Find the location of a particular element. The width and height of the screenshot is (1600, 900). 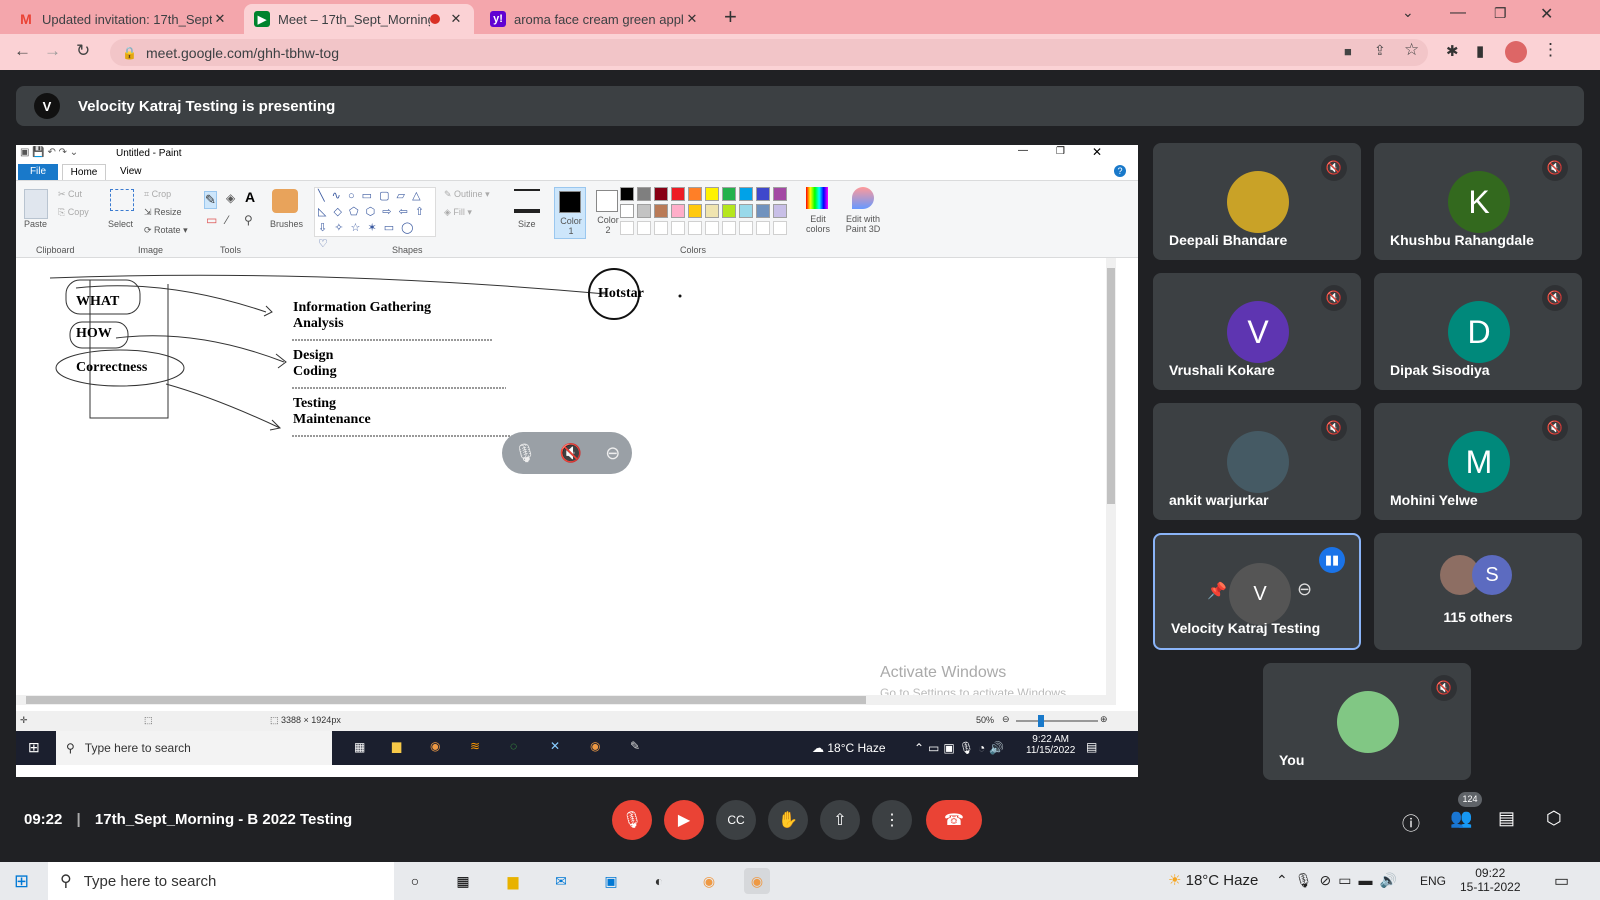

shared-search-box: ⚲ Type here to search is located at coordinates (194, 748).